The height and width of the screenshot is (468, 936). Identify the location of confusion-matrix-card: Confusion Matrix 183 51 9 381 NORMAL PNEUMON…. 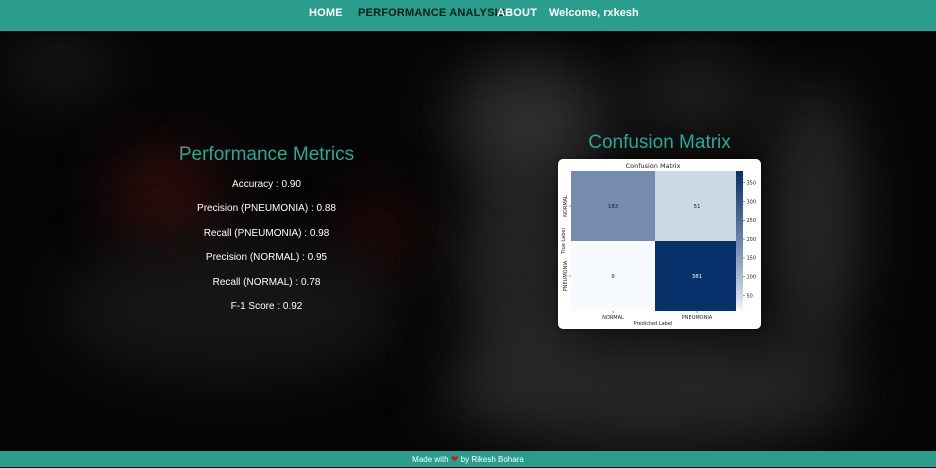
(659, 244).